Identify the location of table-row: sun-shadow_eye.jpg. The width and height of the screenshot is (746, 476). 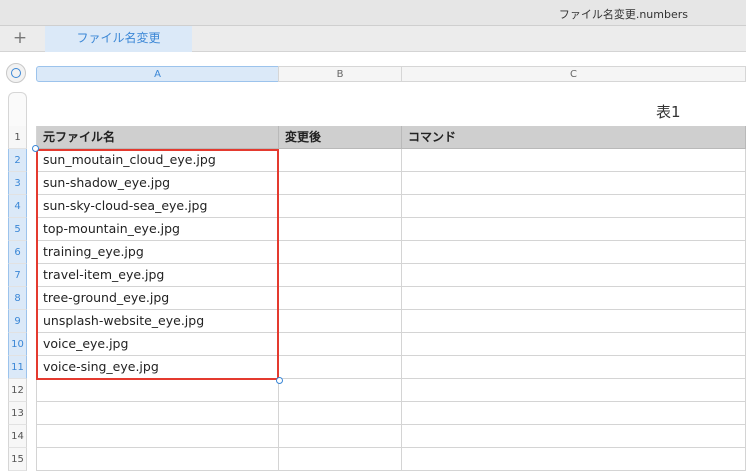
(391, 183).